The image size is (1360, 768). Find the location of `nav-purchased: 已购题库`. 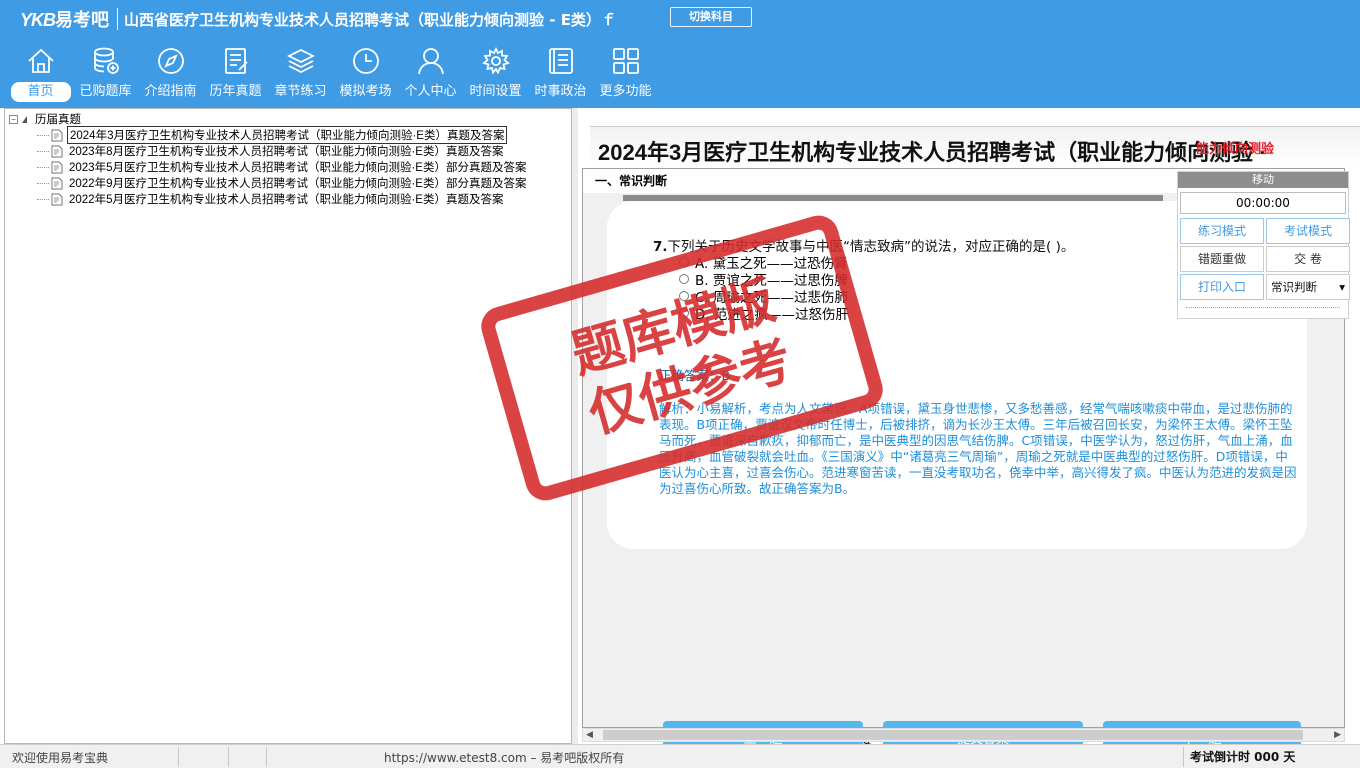

nav-purchased: 已购题库 is located at coordinates (105, 75).